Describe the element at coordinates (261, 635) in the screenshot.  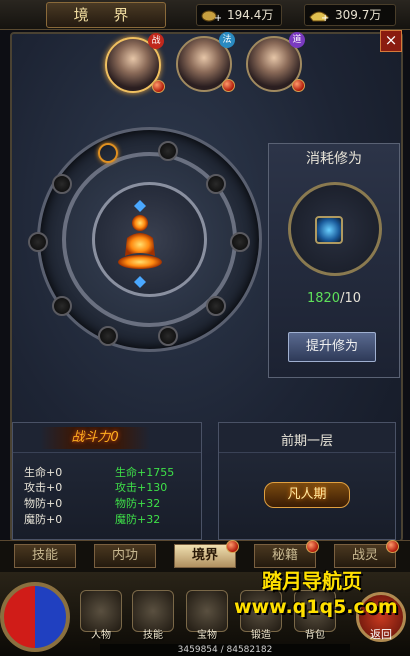
I see `menu-label: 锻造` at that location.